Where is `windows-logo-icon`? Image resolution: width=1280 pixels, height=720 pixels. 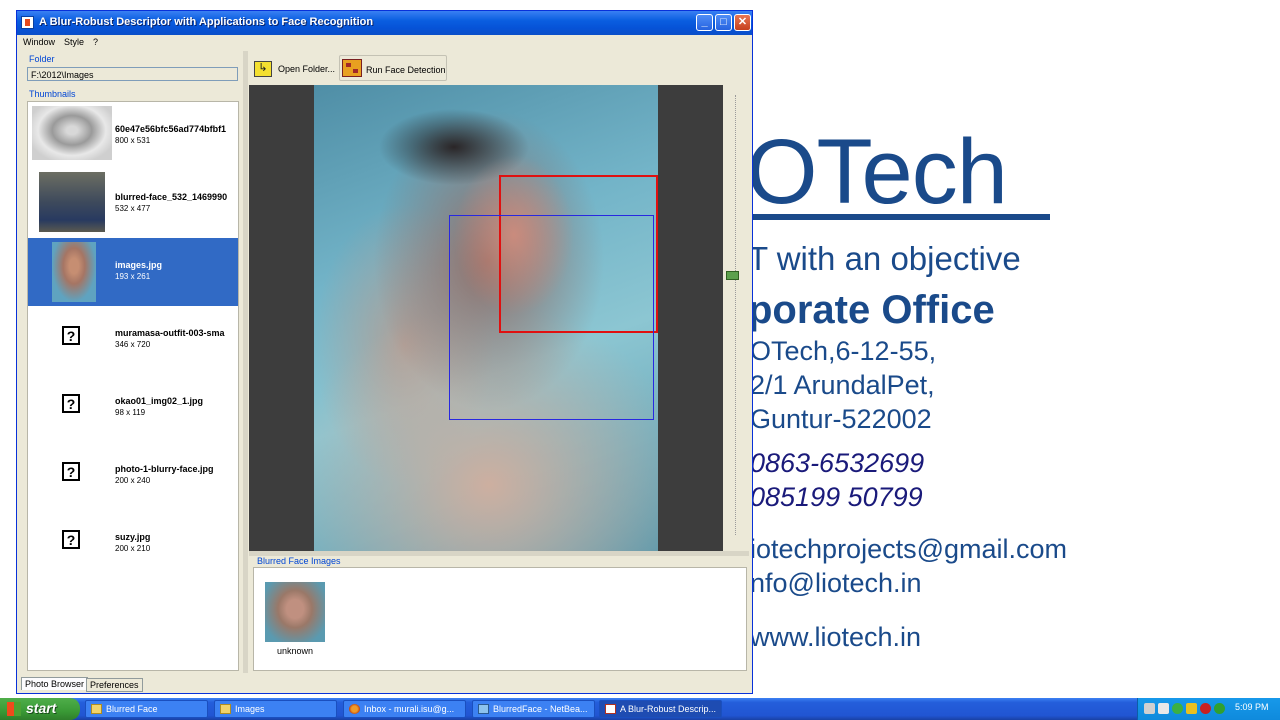 windows-logo-icon is located at coordinates (14, 709).